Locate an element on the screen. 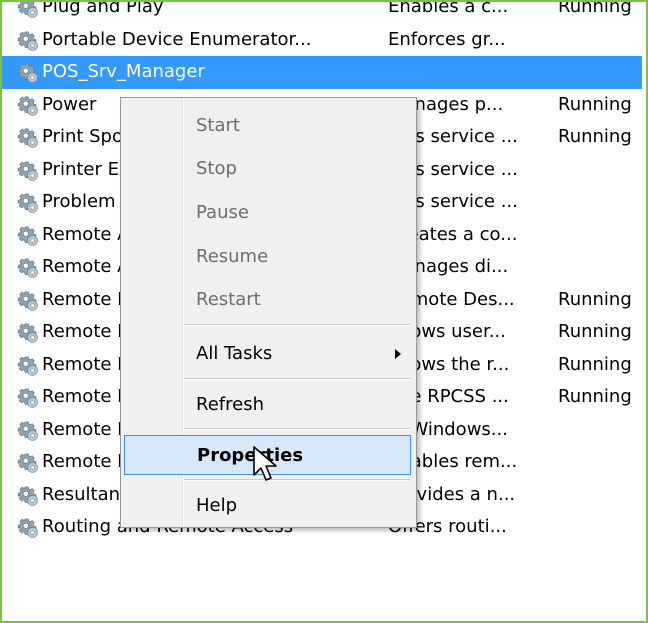 The height and width of the screenshot is (623, 648). menu-item-help-label: Help is located at coordinates (217, 505).